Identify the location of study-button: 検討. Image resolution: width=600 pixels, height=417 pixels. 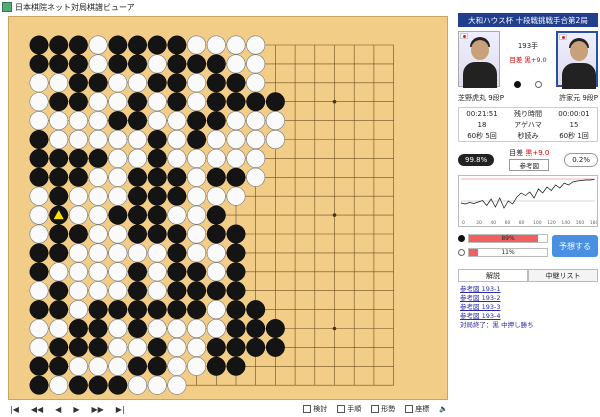
(315, 409).